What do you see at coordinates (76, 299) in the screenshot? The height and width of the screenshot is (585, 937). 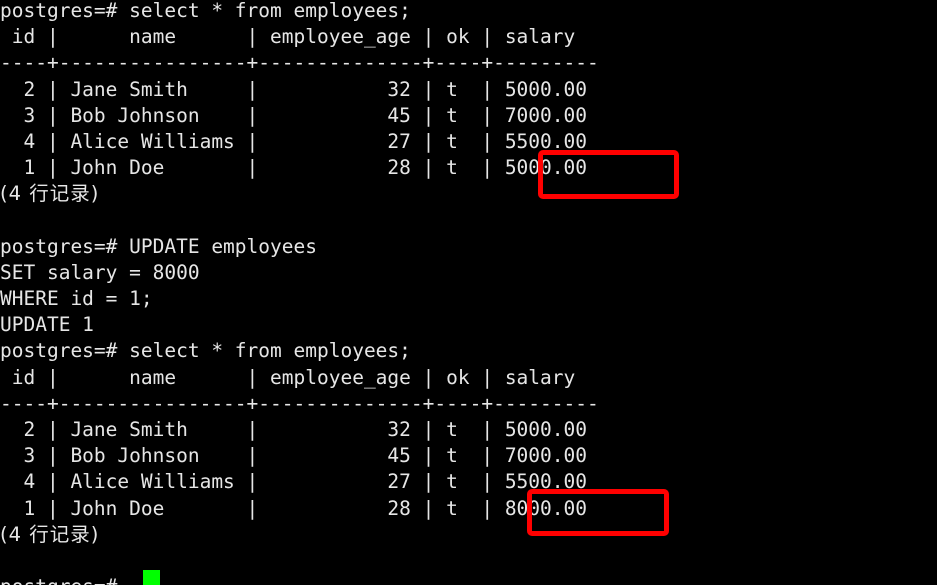 I see `command-update-line-3: WHERE id = 1;` at bounding box center [76, 299].